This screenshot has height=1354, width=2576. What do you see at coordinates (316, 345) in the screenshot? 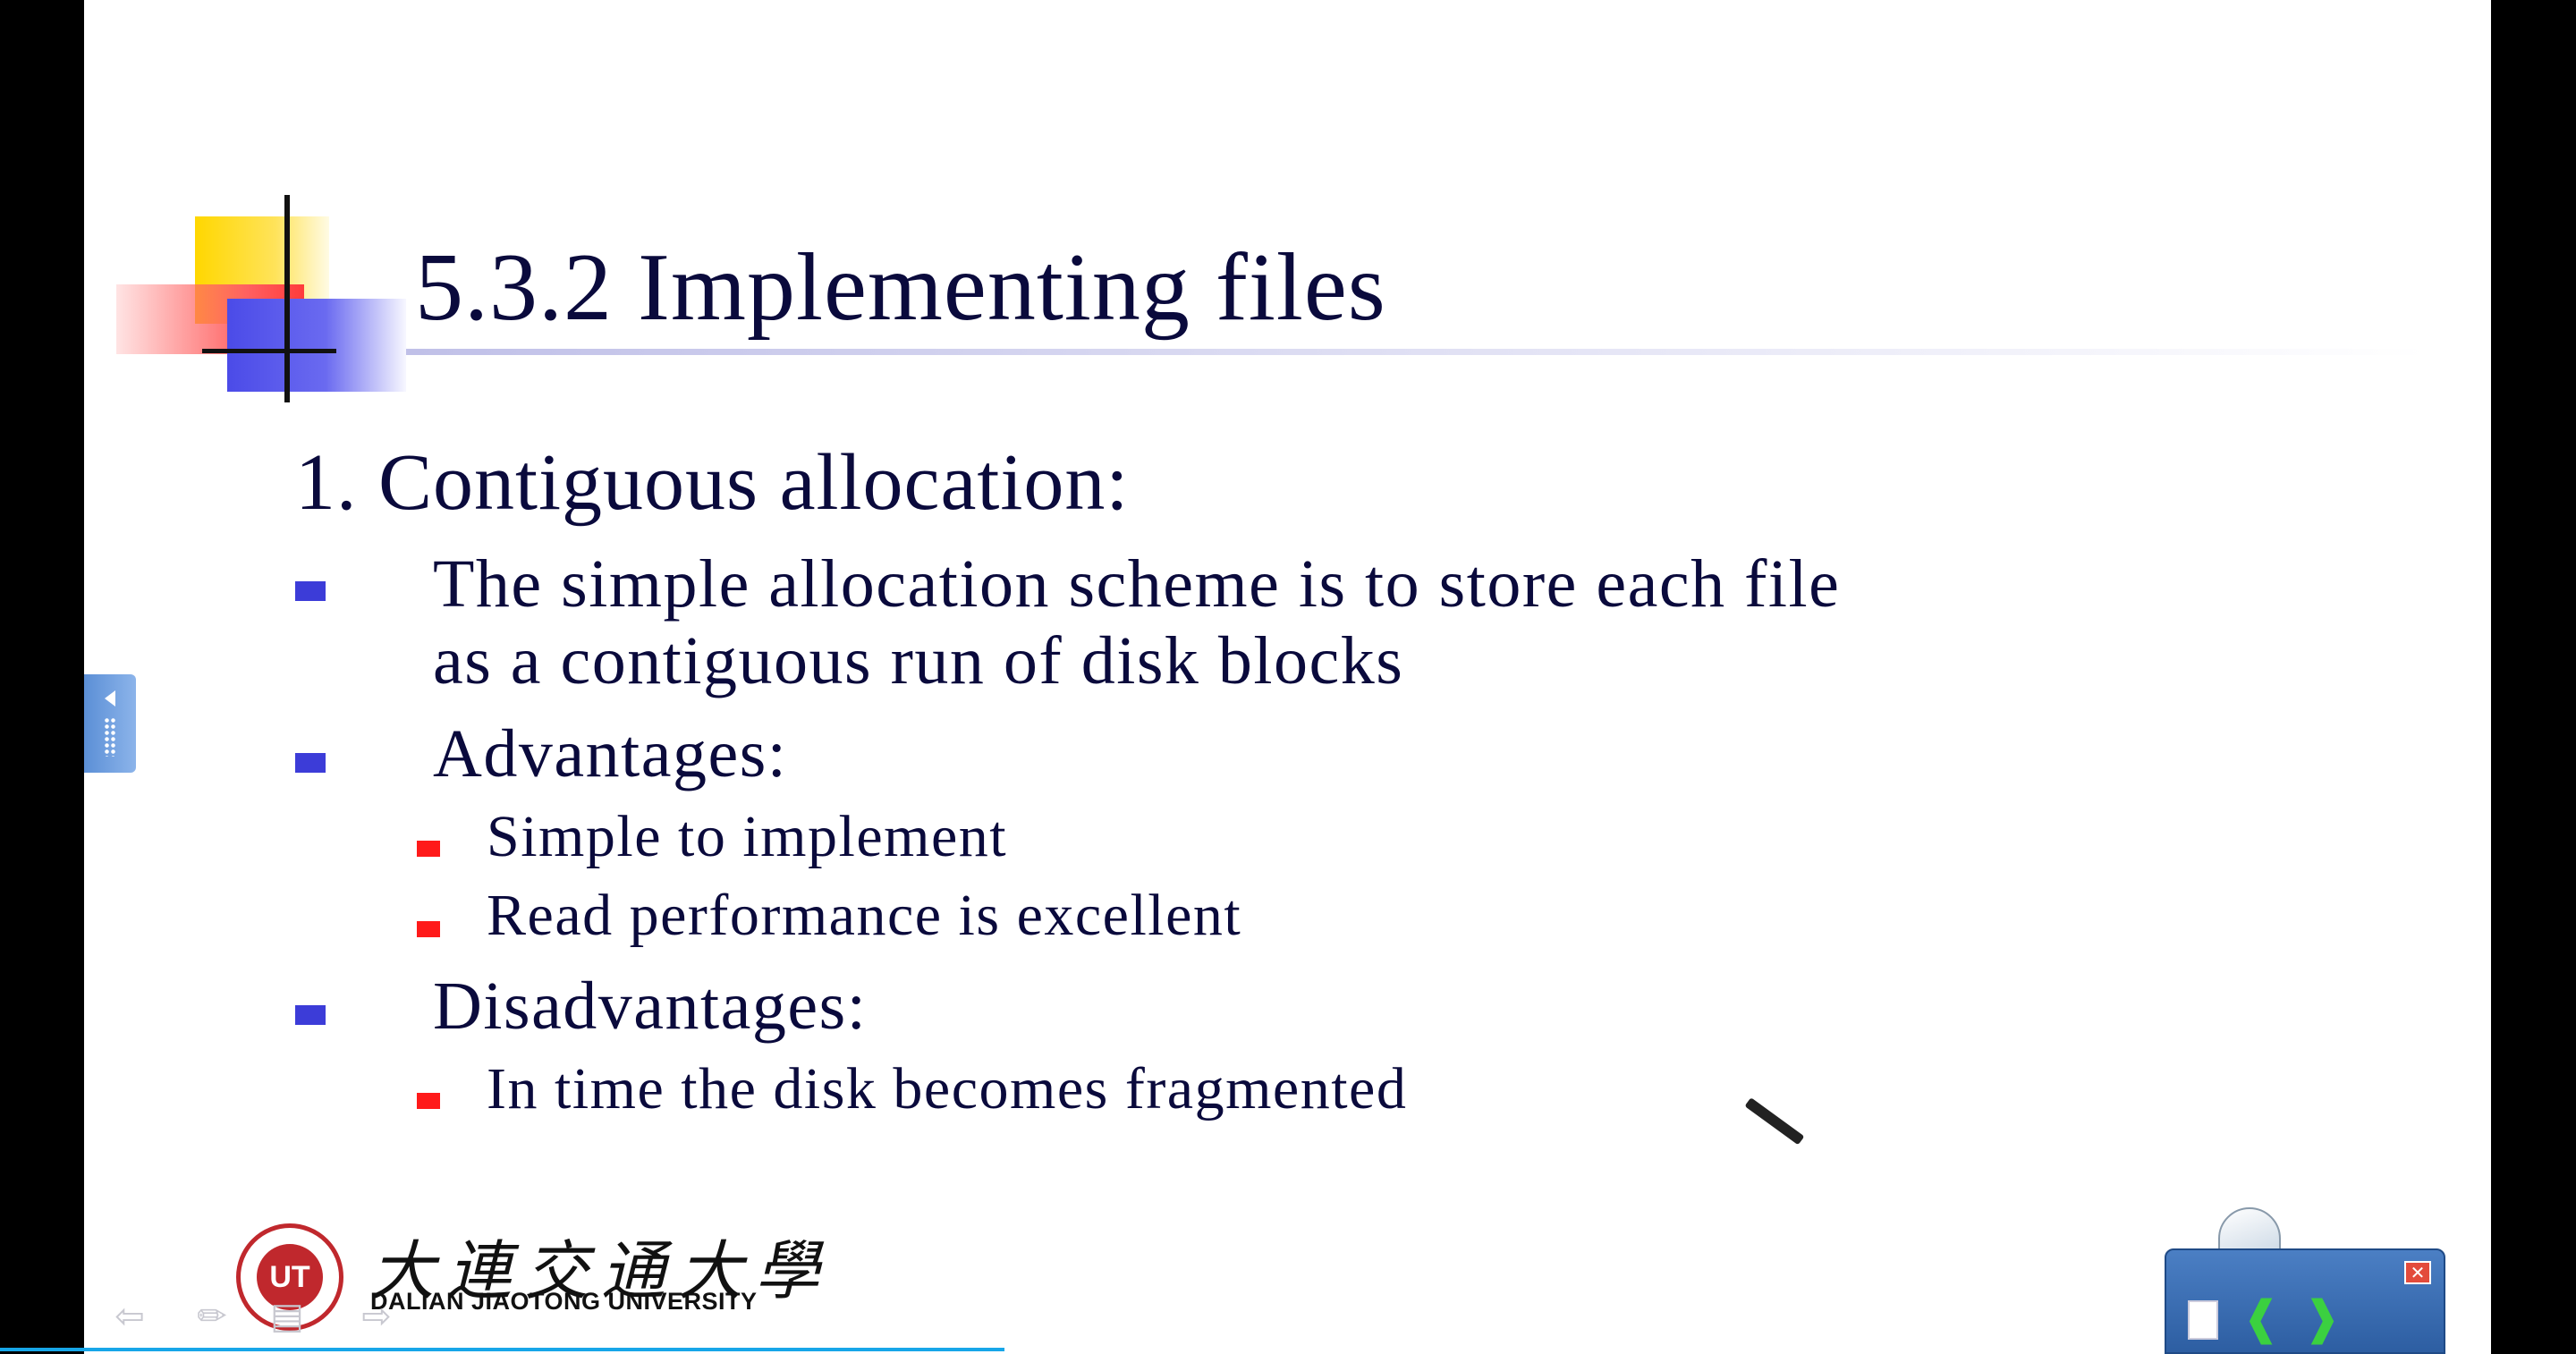
I see `decor-blue-block` at bounding box center [316, 345].